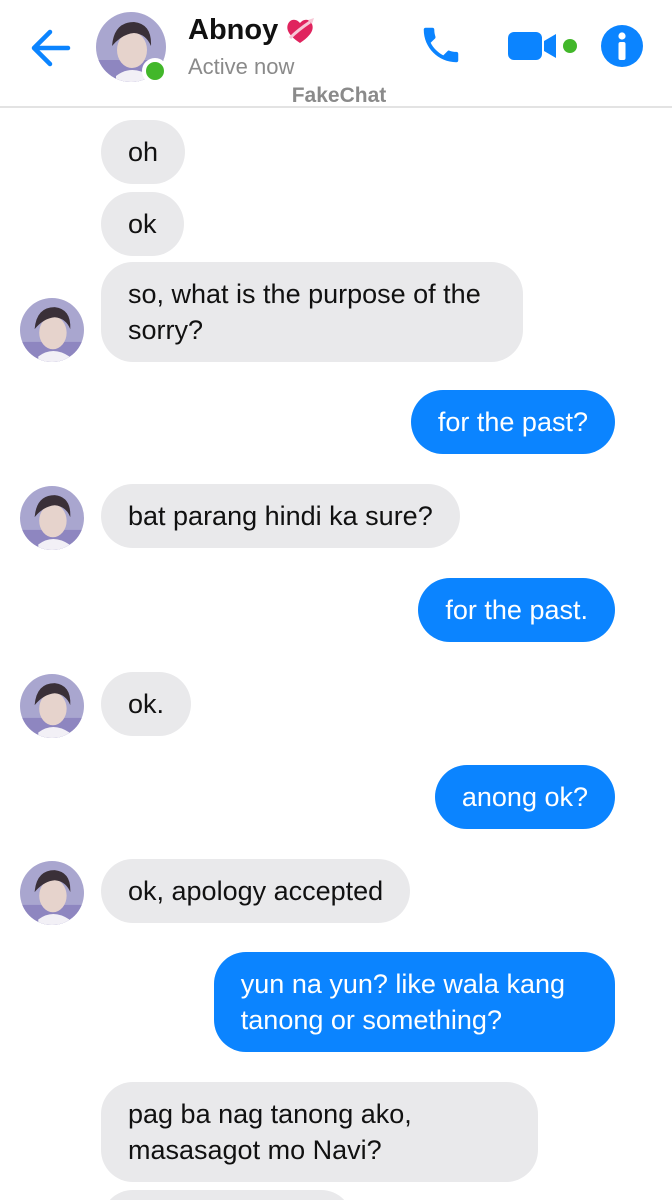  I want to click on chat-header: Abnoy Active now FakeChat, so click(336, 54).